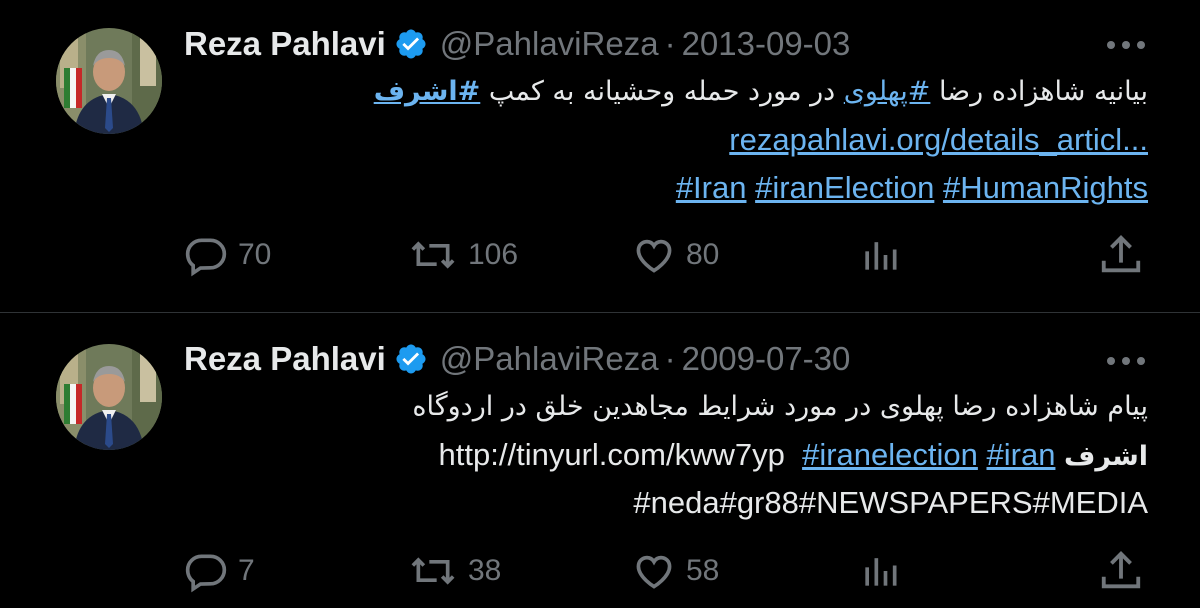 The width and height of the screenshot is (1200, 608). What do you see at coordinates (766, 359) in the screenshot?
I see `tweet-date: 2009-07-30` at bounding box center [766, 359].